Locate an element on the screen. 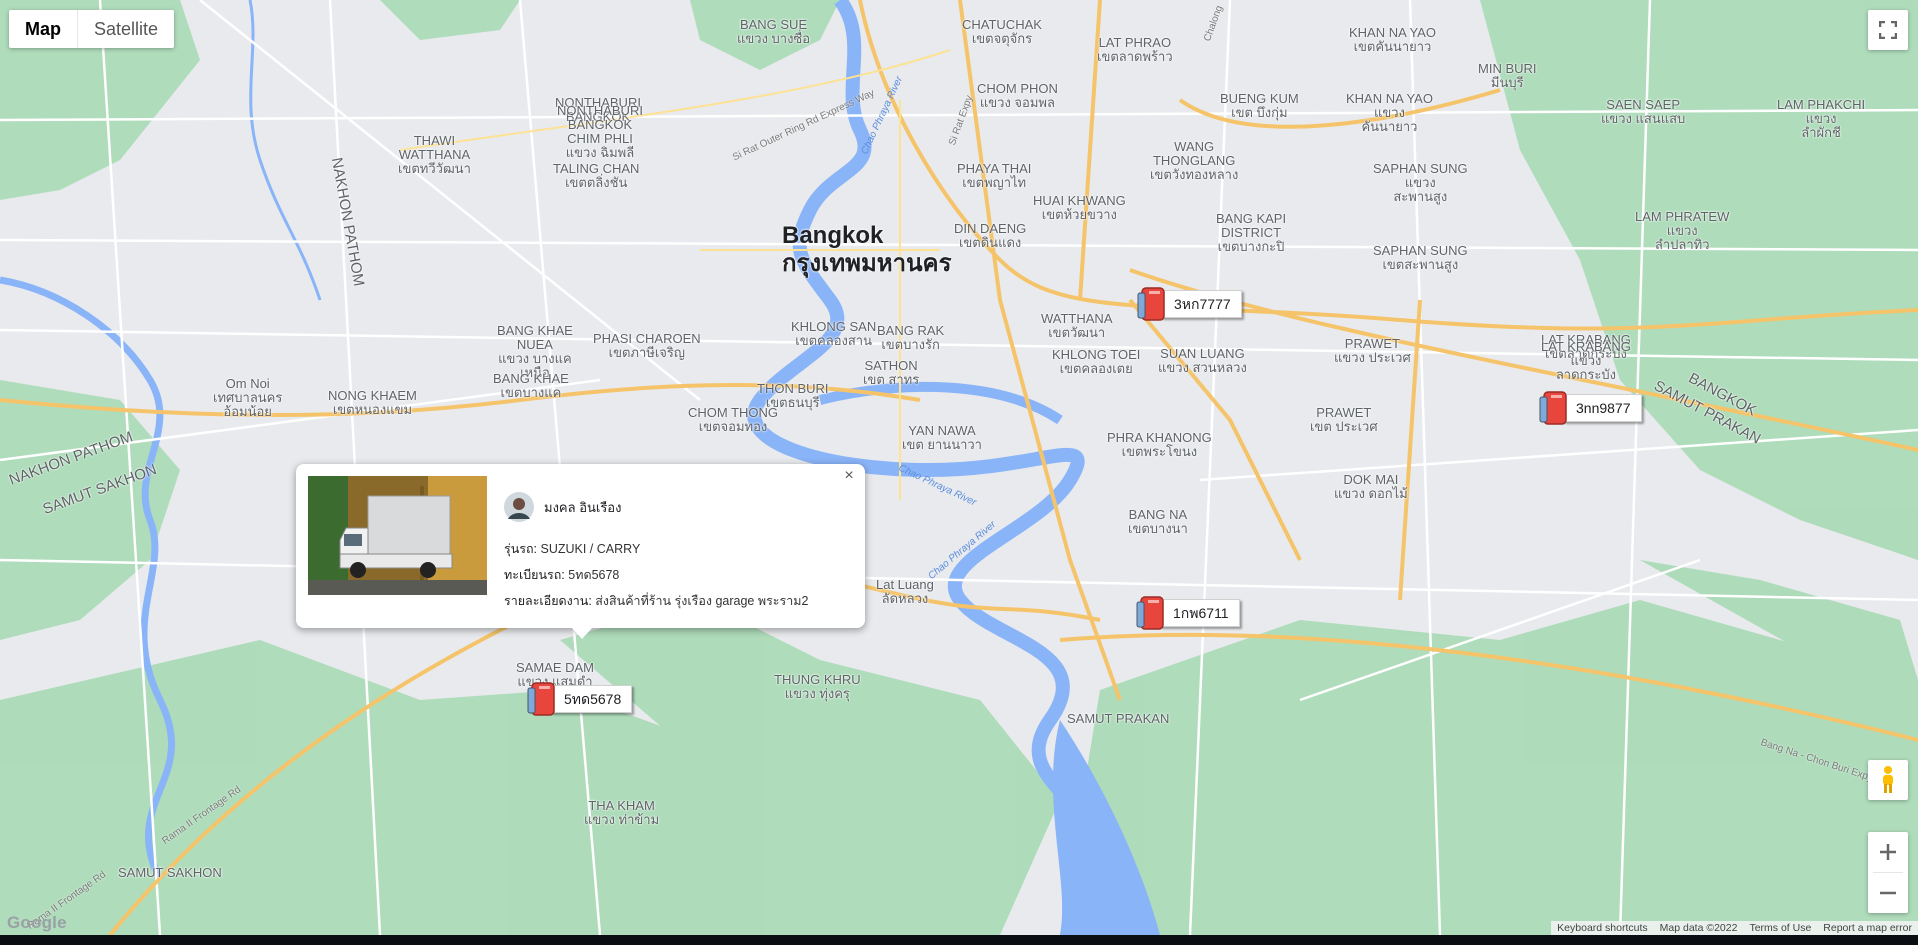  vehicle-plate-value: 5ทด5678 is located at coordinates (594, 575).